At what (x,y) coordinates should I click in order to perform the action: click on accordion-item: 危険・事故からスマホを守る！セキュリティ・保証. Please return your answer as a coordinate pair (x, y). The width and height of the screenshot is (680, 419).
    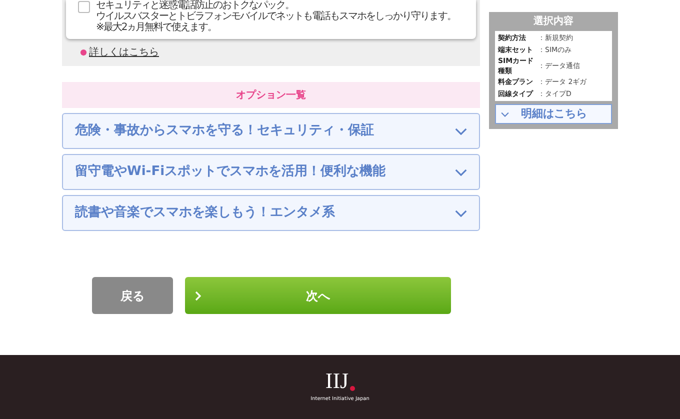
    Looking at the image, I should click on (271, 131).